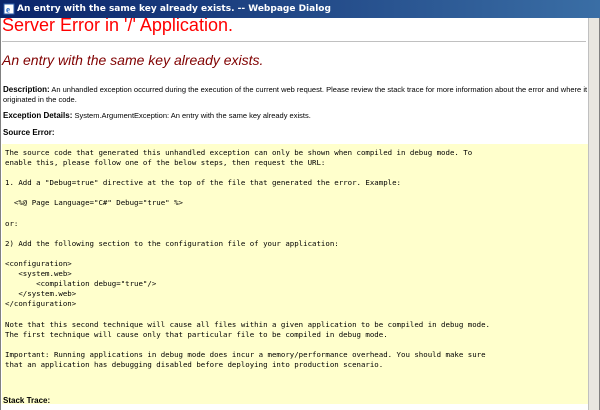 This screenshot has height=410, width=600. I want to click on source-error-line: </system.web>, so click(41, 294).